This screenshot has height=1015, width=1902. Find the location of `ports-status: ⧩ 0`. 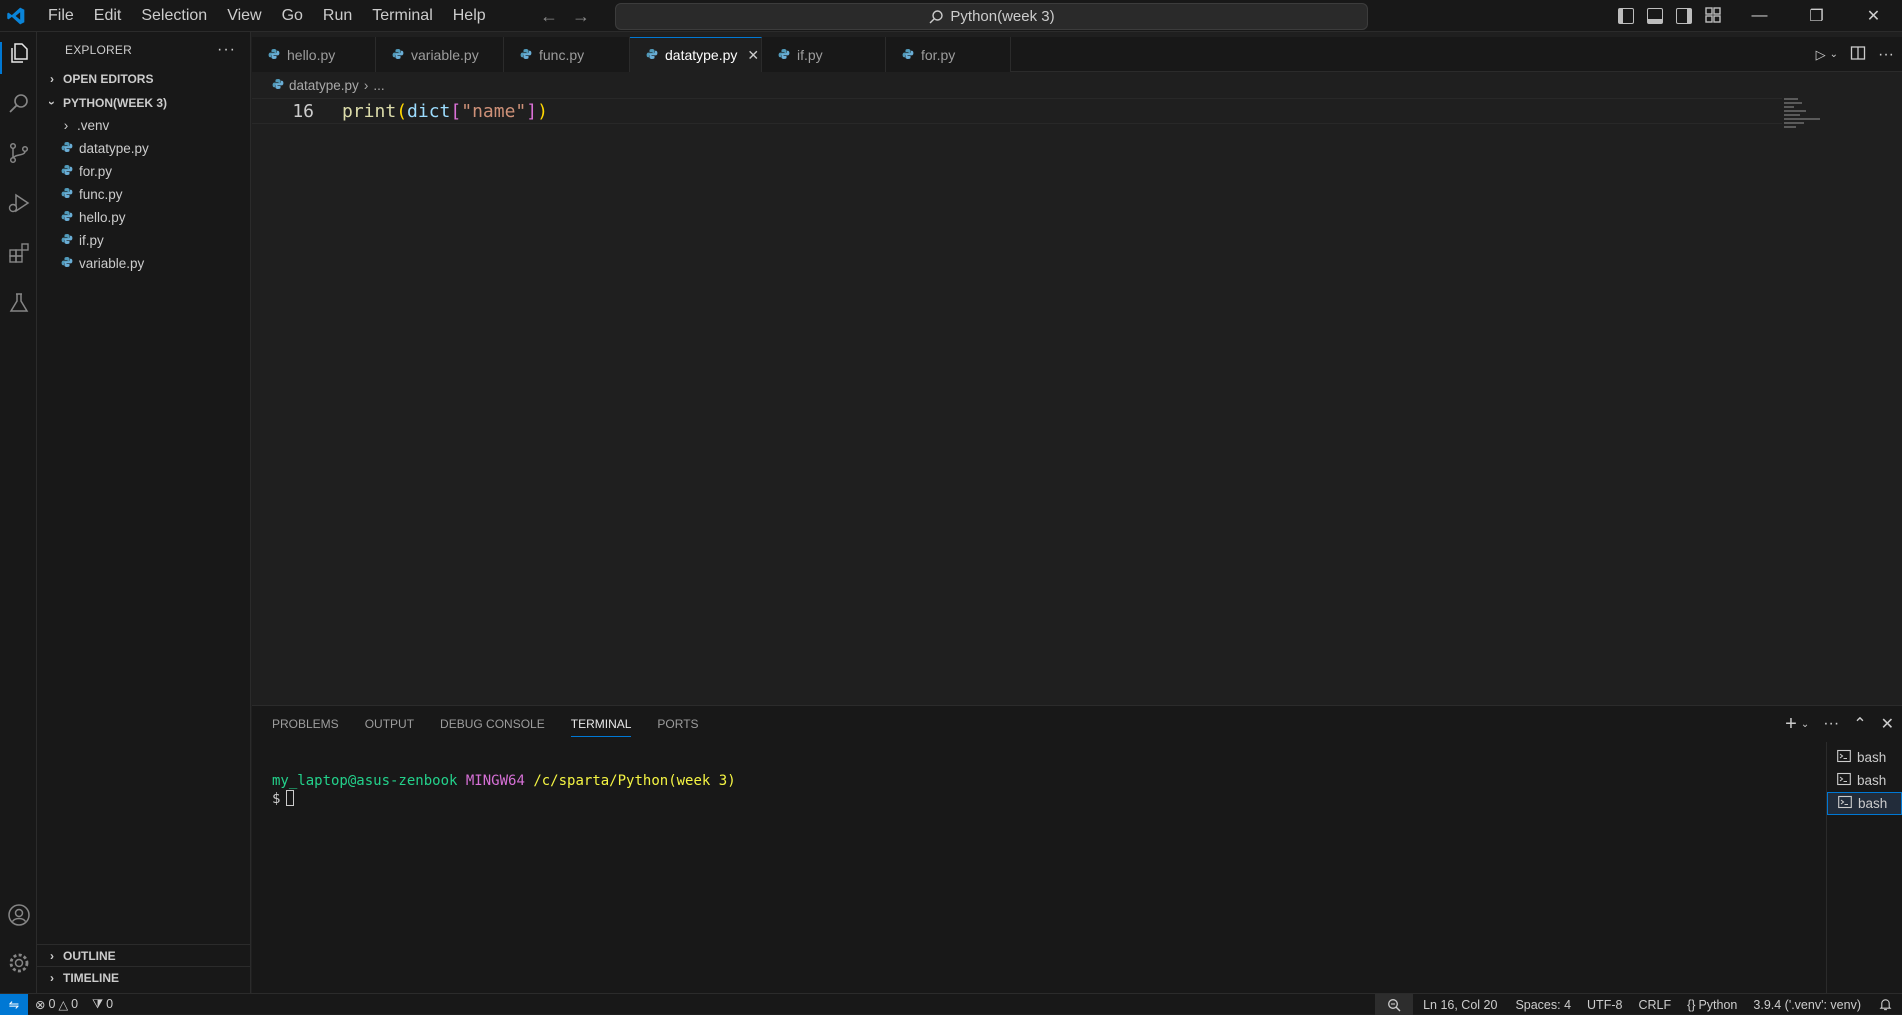

ports-status: ⧩ 0 is located at coordinates (102, 1004).